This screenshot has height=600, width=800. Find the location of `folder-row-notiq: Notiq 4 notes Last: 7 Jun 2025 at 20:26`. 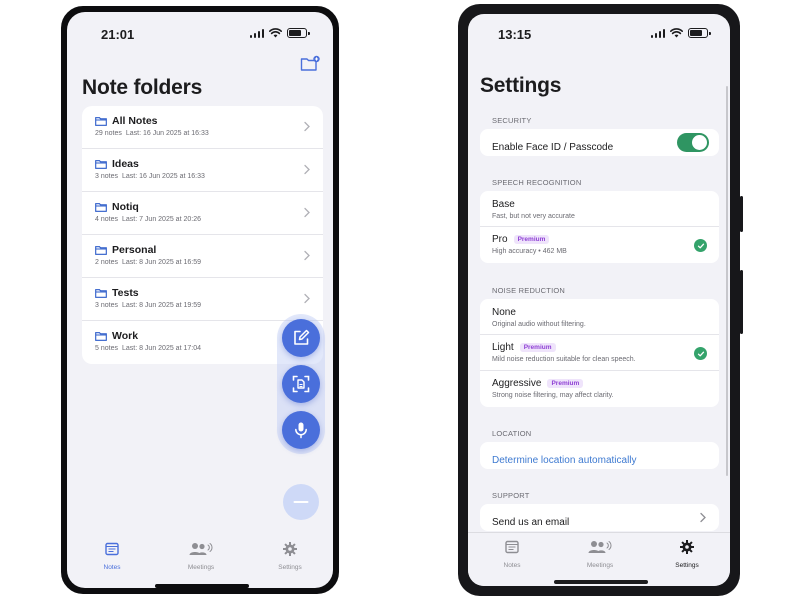

folder-row-notiq: Notiq 4 notes Last: 7 Jun 2025 at 20:26 is located at coordinates (202, 213).